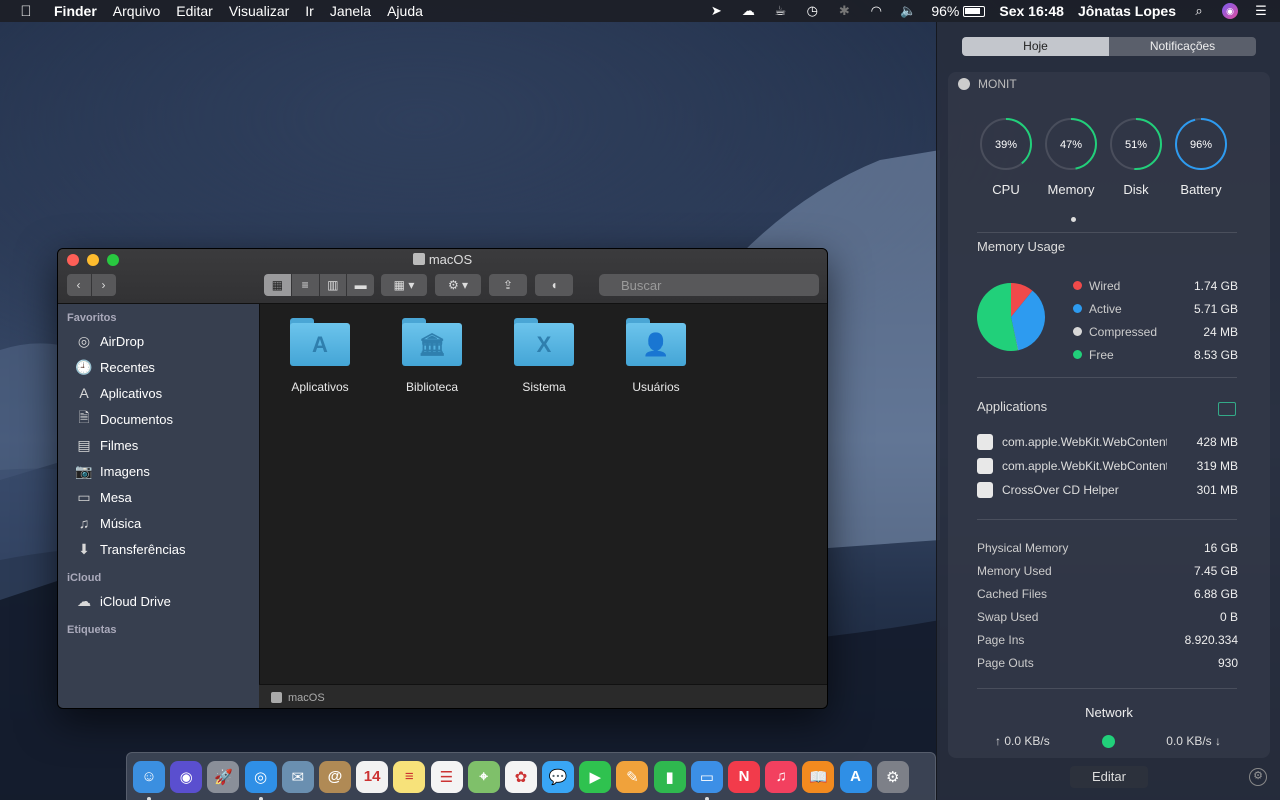 Image resolution: width=1280 pixels, height=800 pixels. I want to click on icon-view-button: ▦, so click(277, 285).